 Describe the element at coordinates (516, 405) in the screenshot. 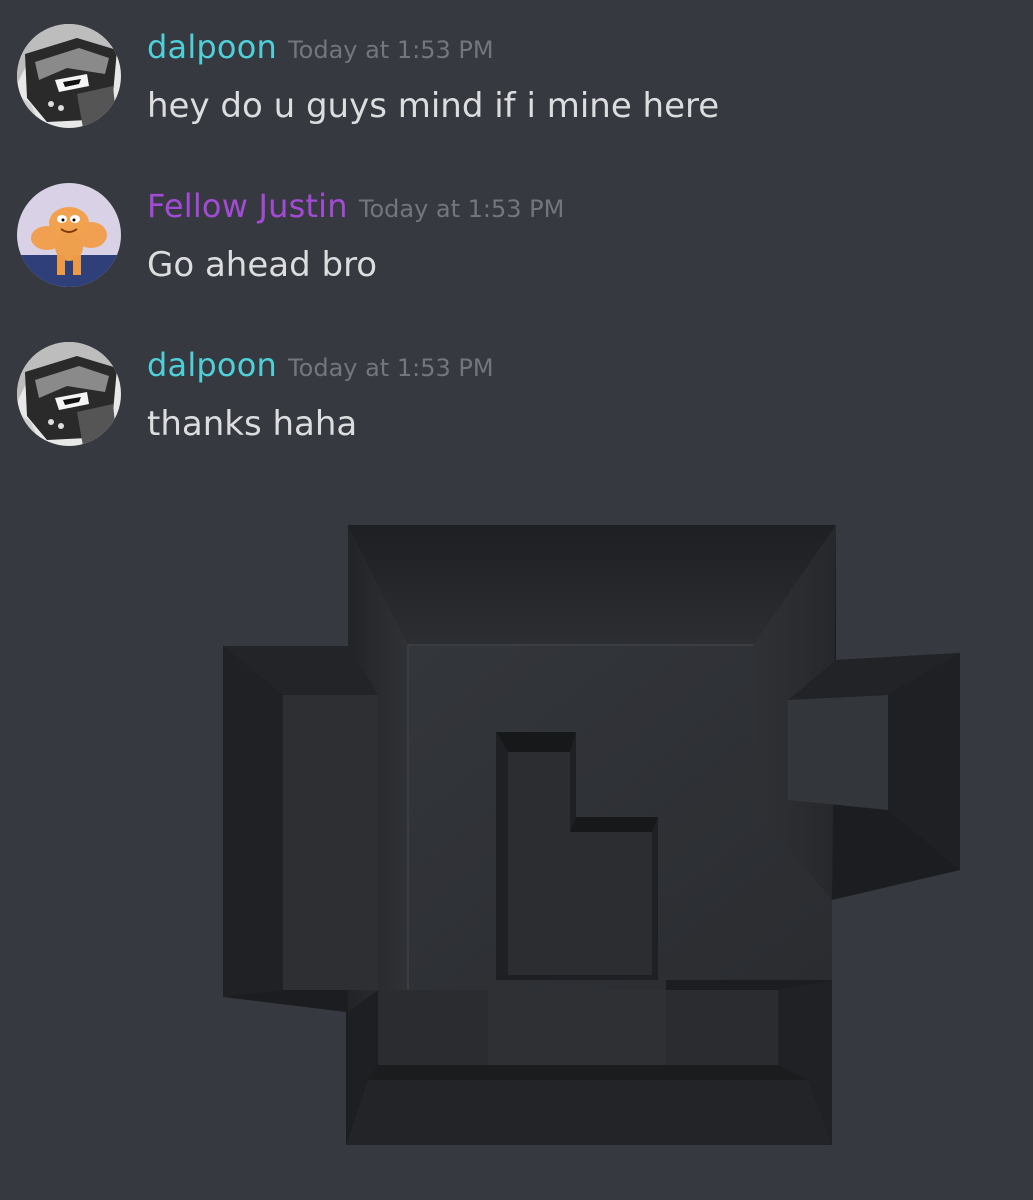

I see `message-item: dalpoon Today at 1:53 PM thanks haha` at that location.